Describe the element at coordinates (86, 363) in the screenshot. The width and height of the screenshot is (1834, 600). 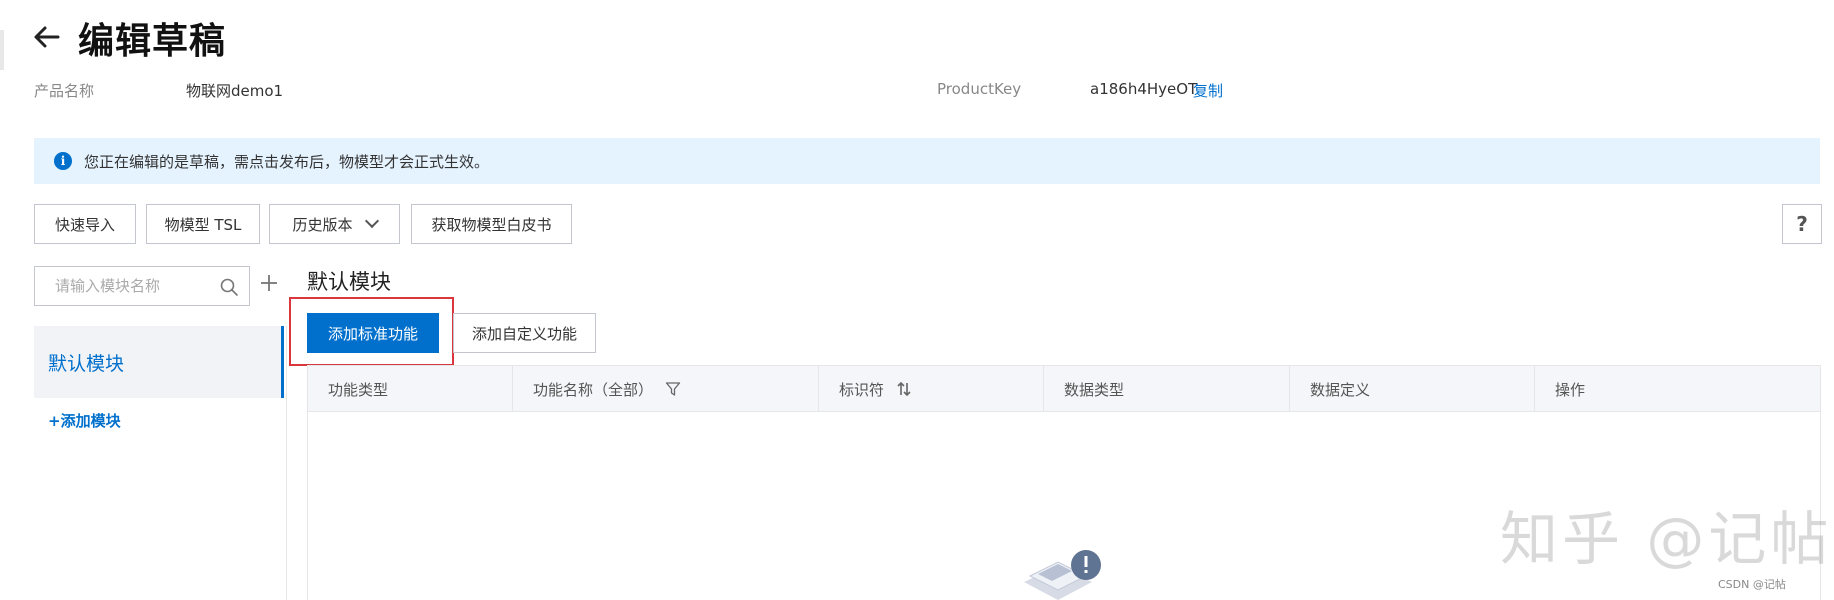
I see `sidebar-item-label: 默认模块` at that location.